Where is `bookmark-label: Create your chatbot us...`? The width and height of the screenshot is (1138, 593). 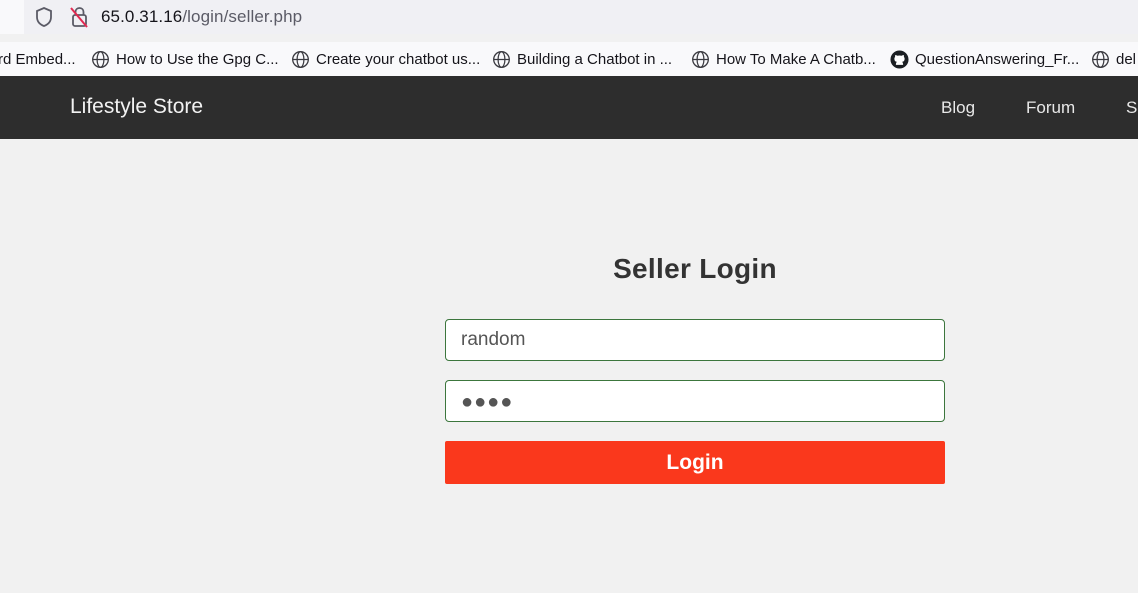 bookmark-label: Create your chatbot us... is located at coordinates (398, 59).